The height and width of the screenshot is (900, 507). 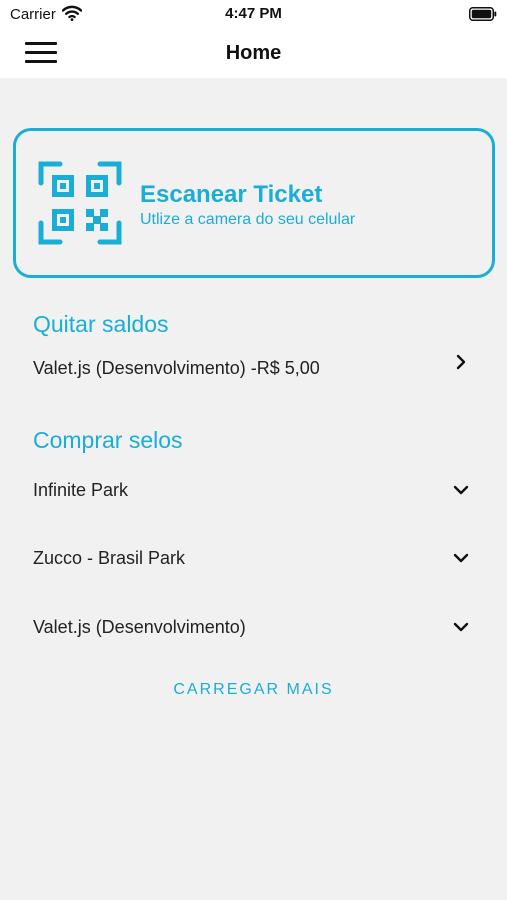 What do you see at coordinates (101, 324) in the screenshot?
I see `balances-section-title: Quitar saldos` at bounding box center [101, 324].